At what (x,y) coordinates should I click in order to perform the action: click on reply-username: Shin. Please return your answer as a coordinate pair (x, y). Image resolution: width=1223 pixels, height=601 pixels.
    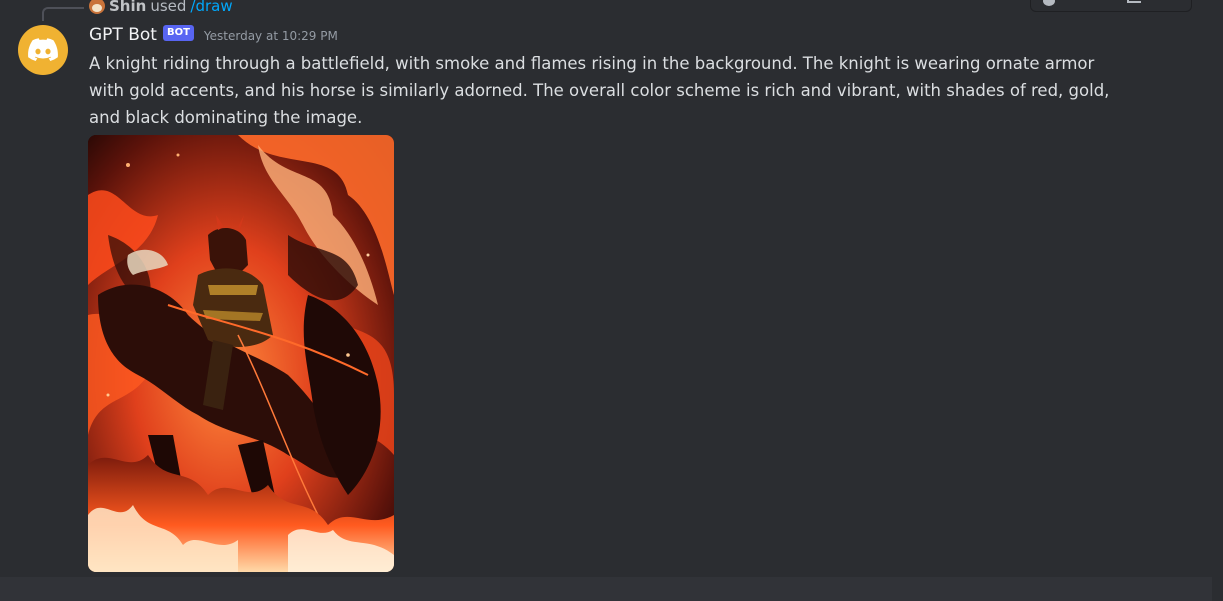
    Looking at the image, I should click on (127, 7).